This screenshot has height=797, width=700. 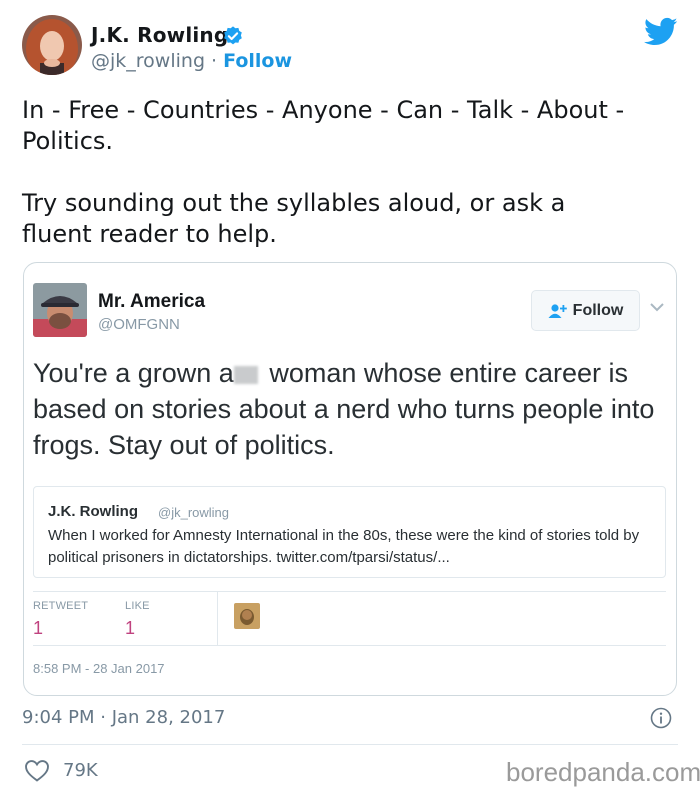 What do you see at coordinates (193, 512) in the screenshot?
I see `inner-quote-author-handle: @jk_rowling` at bounding box center [193, 512].